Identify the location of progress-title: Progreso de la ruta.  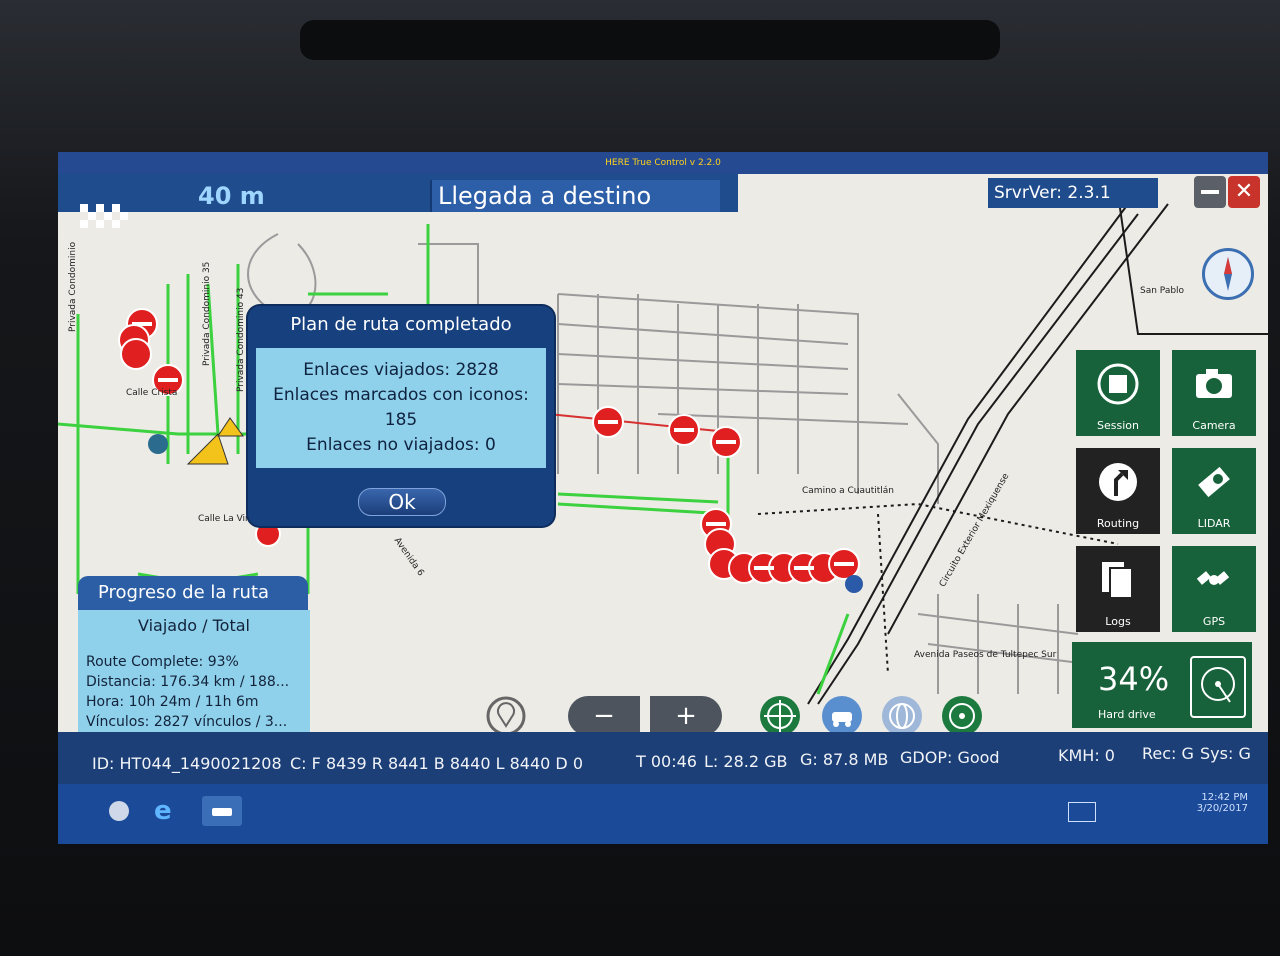
(193, 593).